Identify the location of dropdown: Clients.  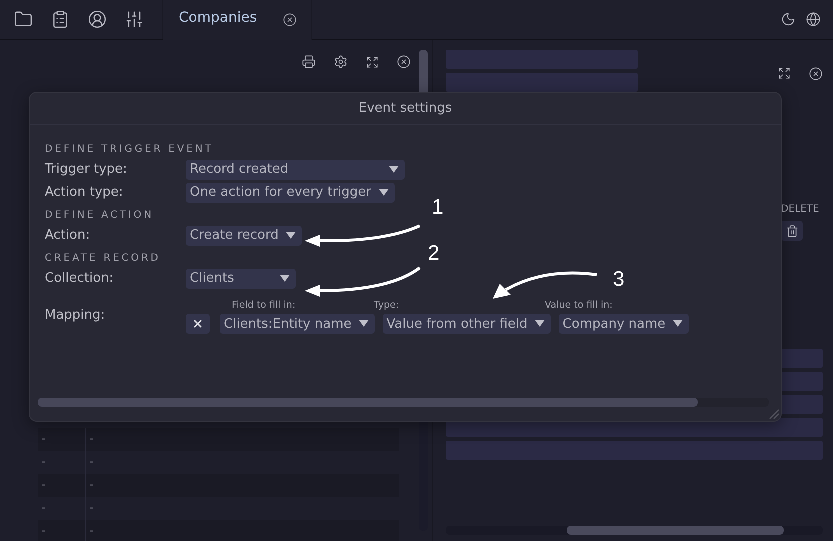
(241, 278).